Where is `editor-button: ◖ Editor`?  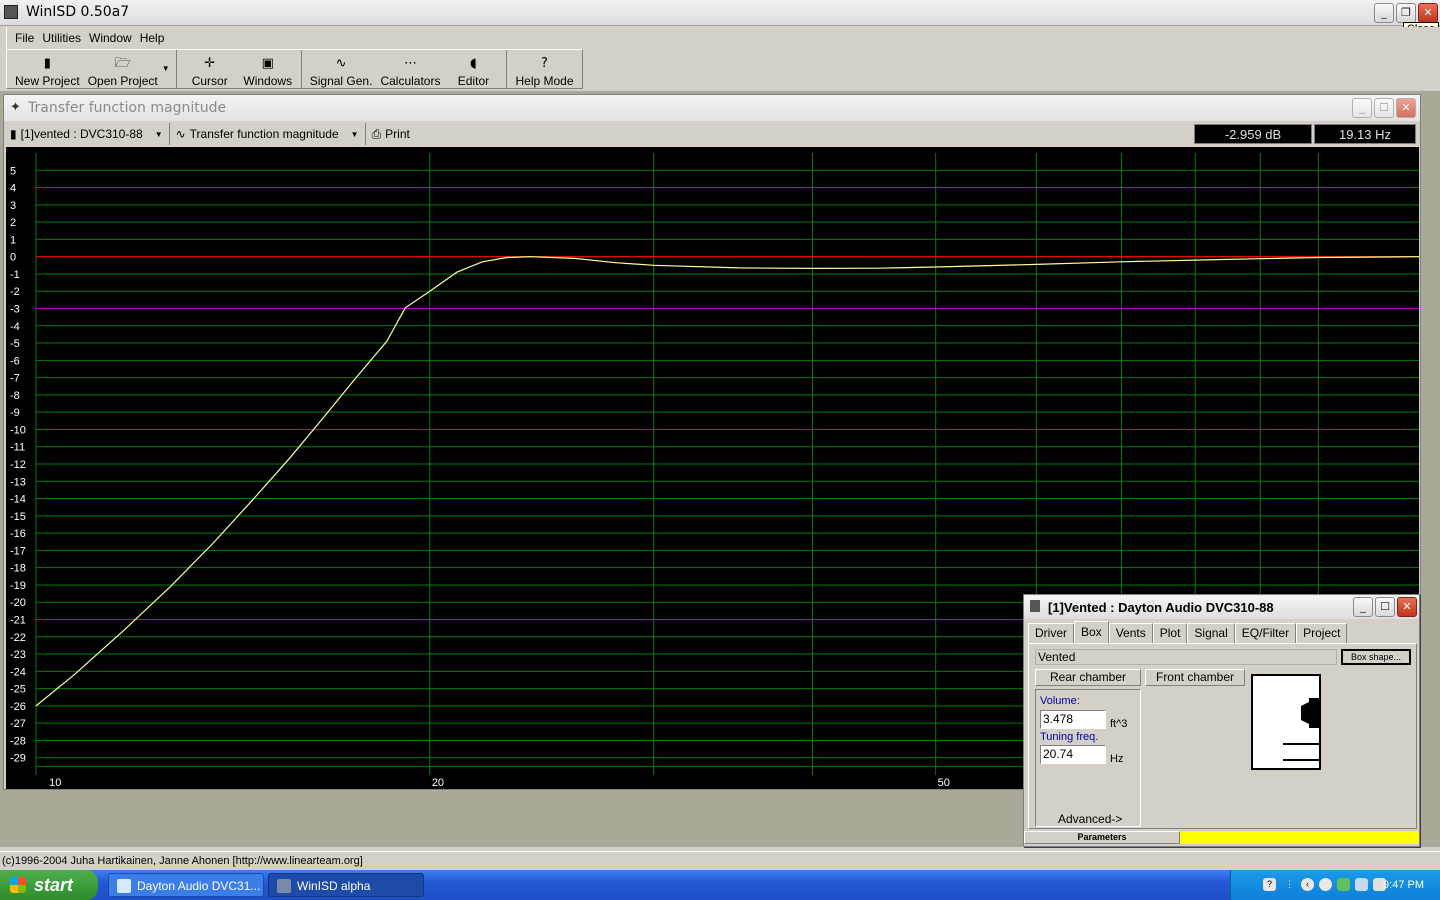 editor-button: ◖ Editor is located at coordinates (473, 69).